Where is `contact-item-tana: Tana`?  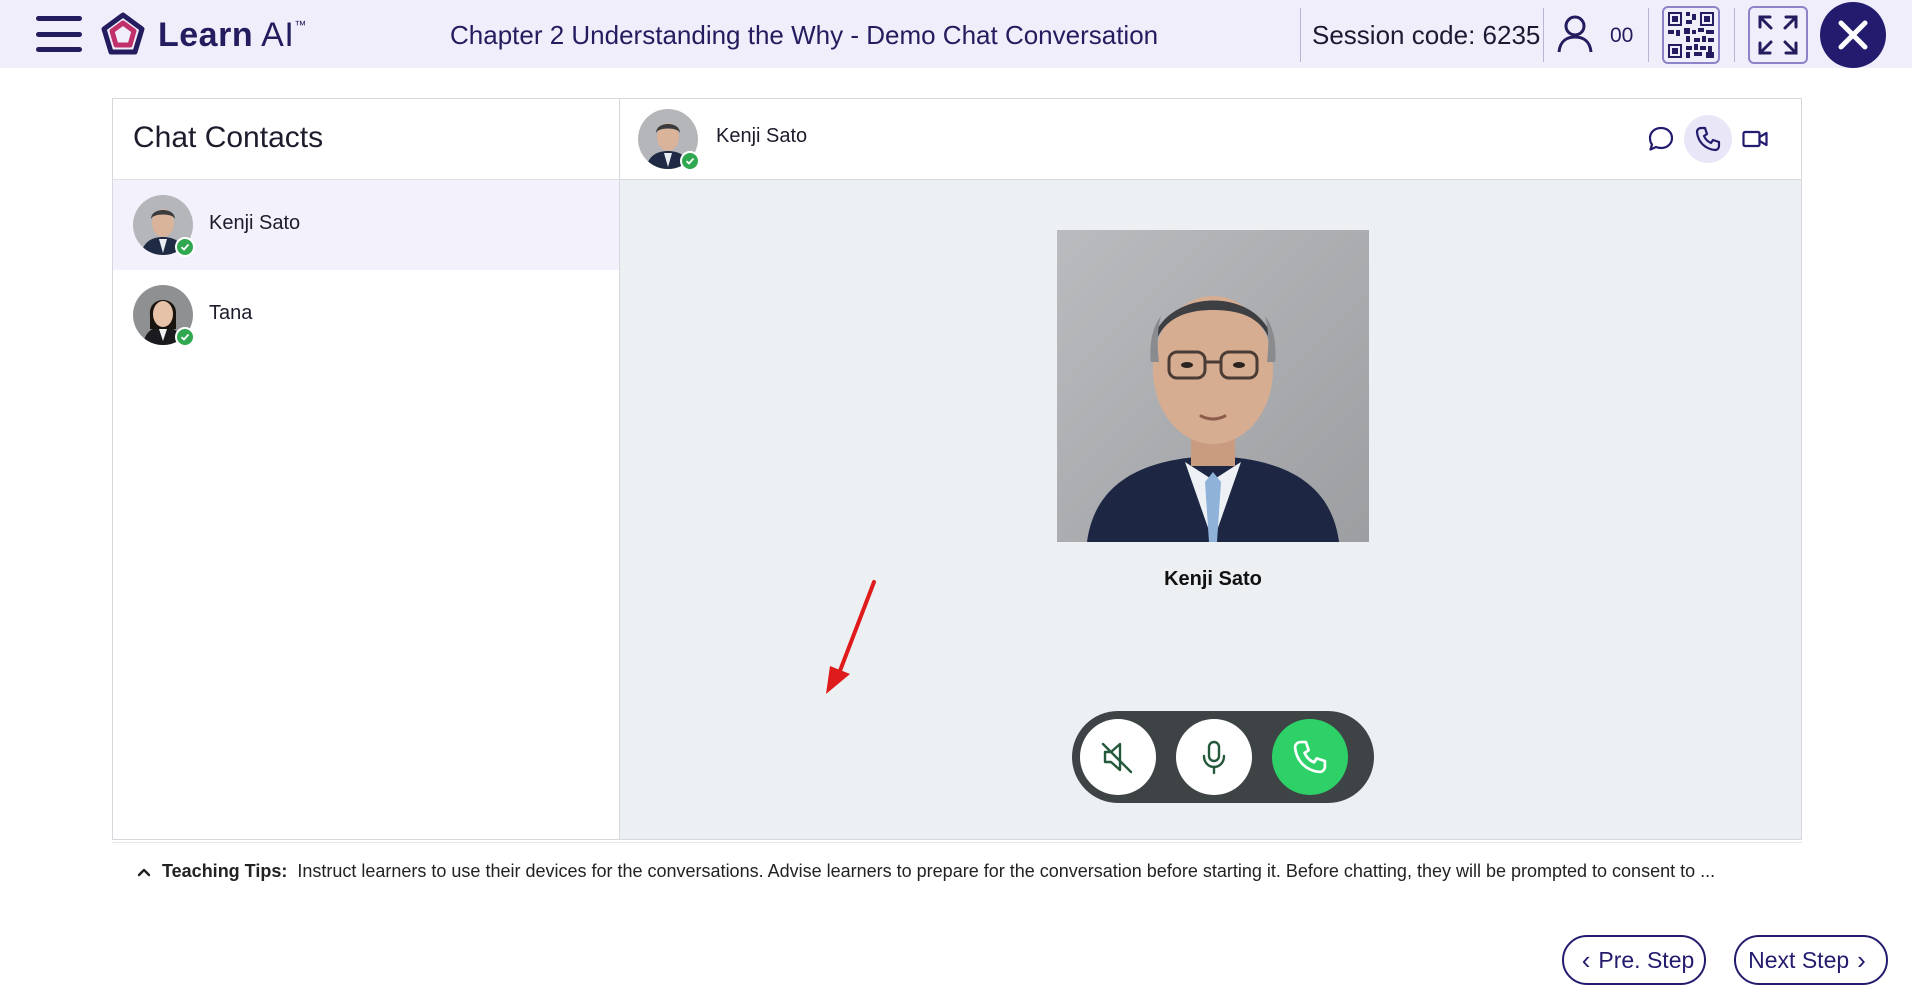
contact-item-tana: Tana is located at coordinates (366, 315).